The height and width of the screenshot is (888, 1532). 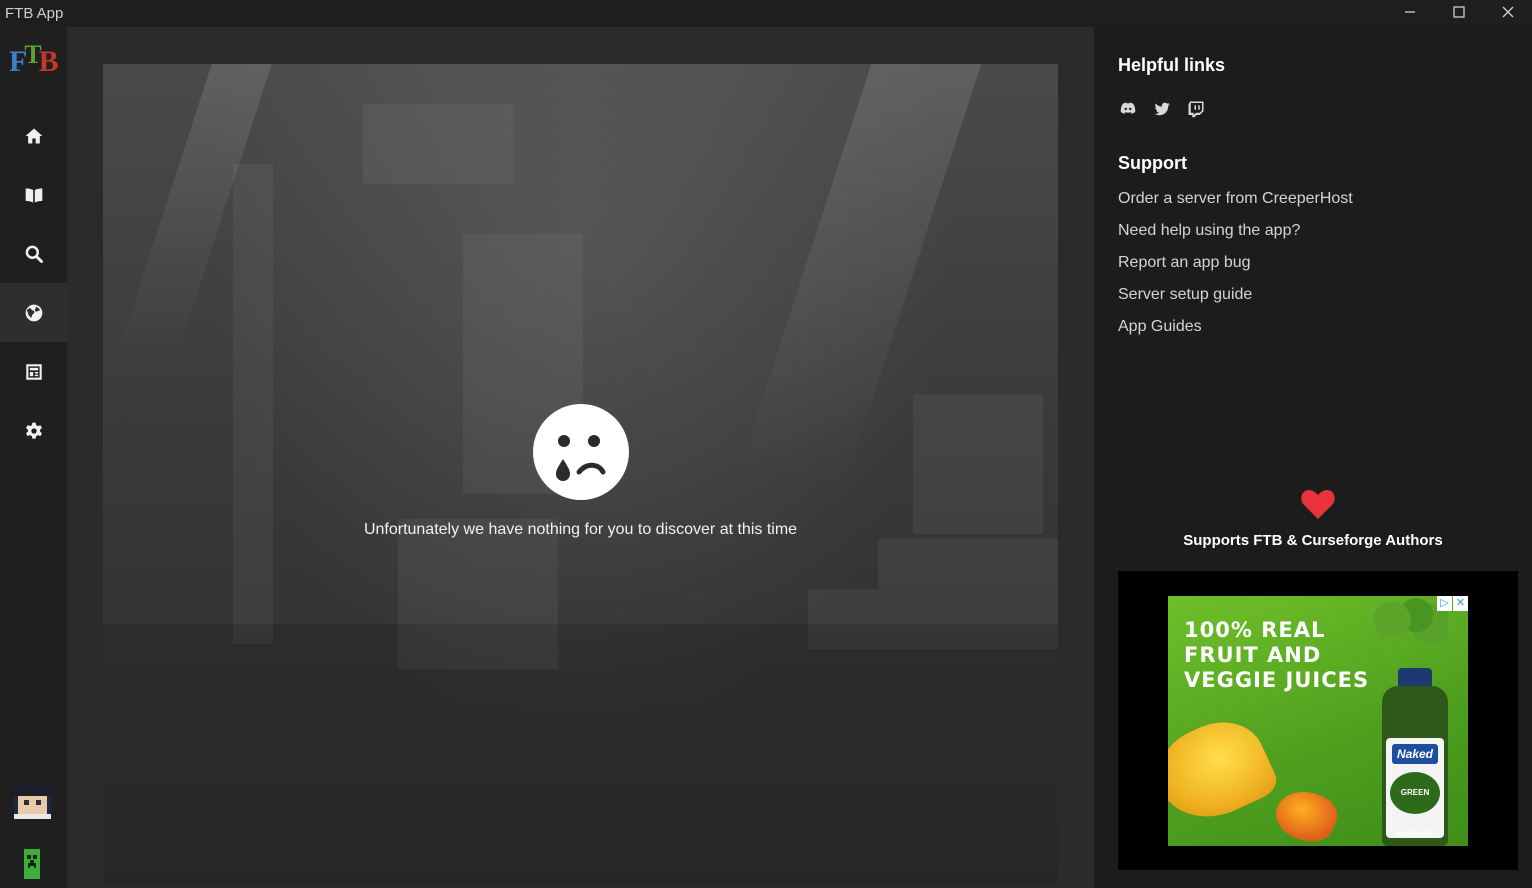 What do you see at coordinates (1235, 299) in the screenshot?
I see `link-server-setup-guide: Server setup guide` at bounding box center [1235, 299].